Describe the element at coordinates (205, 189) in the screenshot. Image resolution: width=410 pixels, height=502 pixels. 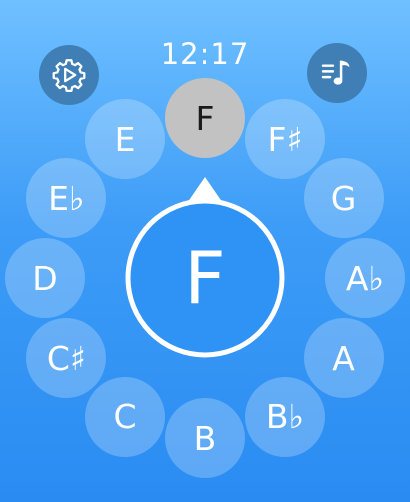
I see `pointer-triangle-icon` at that location.